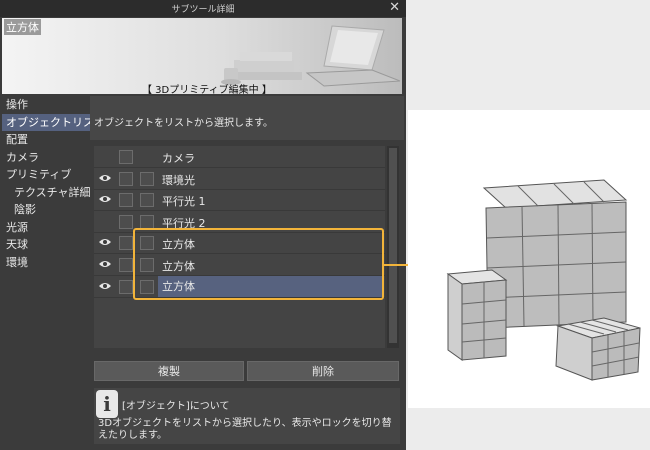 This screenshot has height=450, width=650. Describe the element at coordinates (46, 245) in the screenshot. I see `sidebar-item: 天球` at that location.